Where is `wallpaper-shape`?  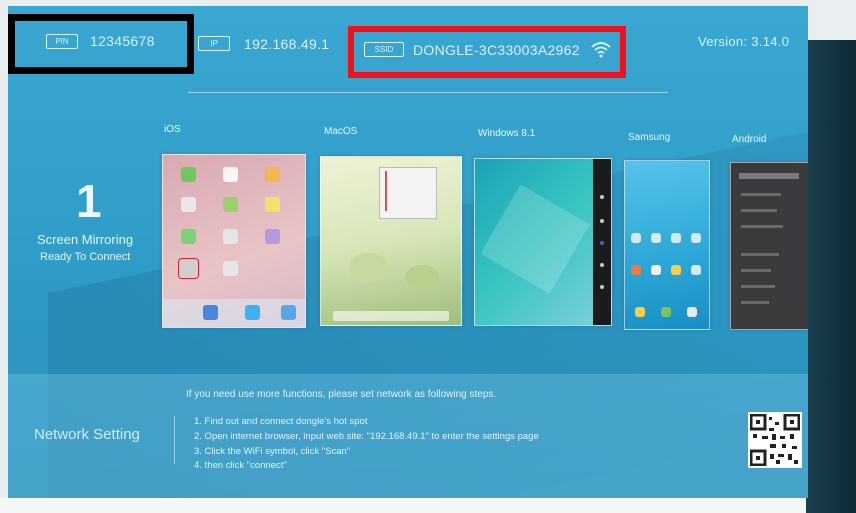
wallpaper-shape is located at coordinates (535, 239).